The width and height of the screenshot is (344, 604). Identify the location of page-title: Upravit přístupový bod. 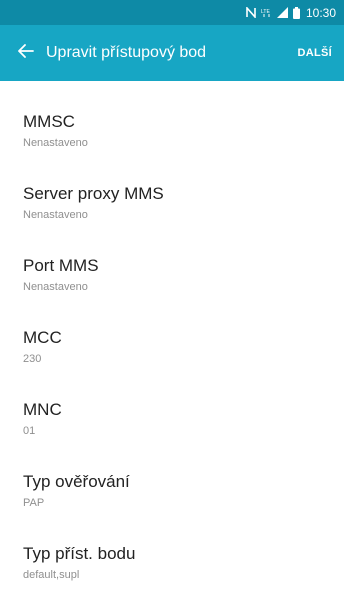
(126, 52).